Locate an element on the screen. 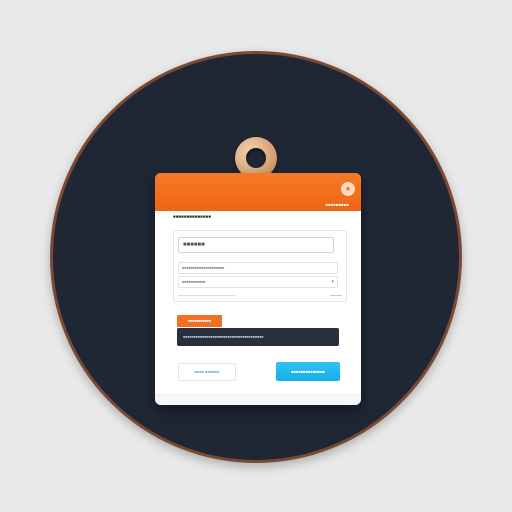 The width and height of the screenshot is (512, 512). chevron-down-icon: ▾ is located at coordinates (332, 282).